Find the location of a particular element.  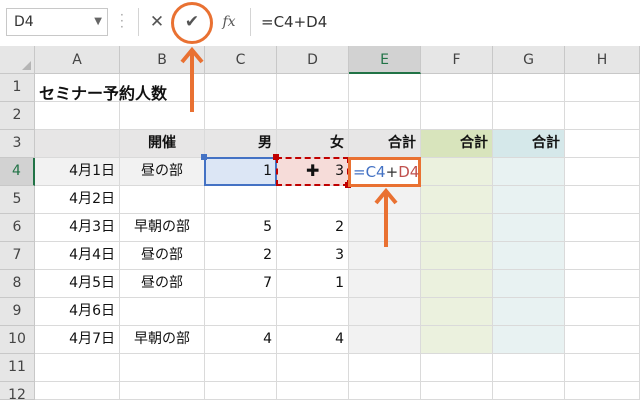

cell-b11 is located at coordinates (162, 368).